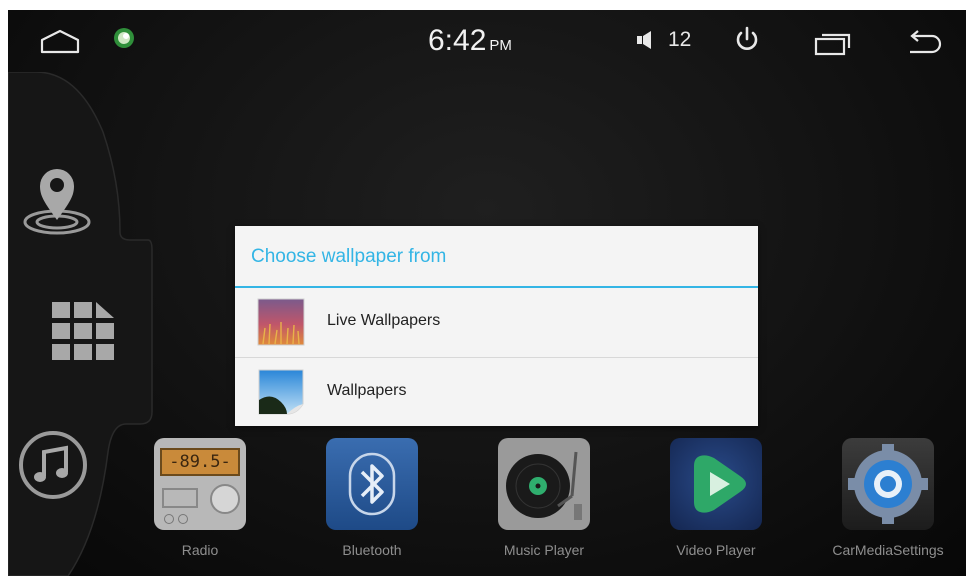 The width and height of the screenshot is (974, 576). I want to click on gear-icon, so click(888, 484).